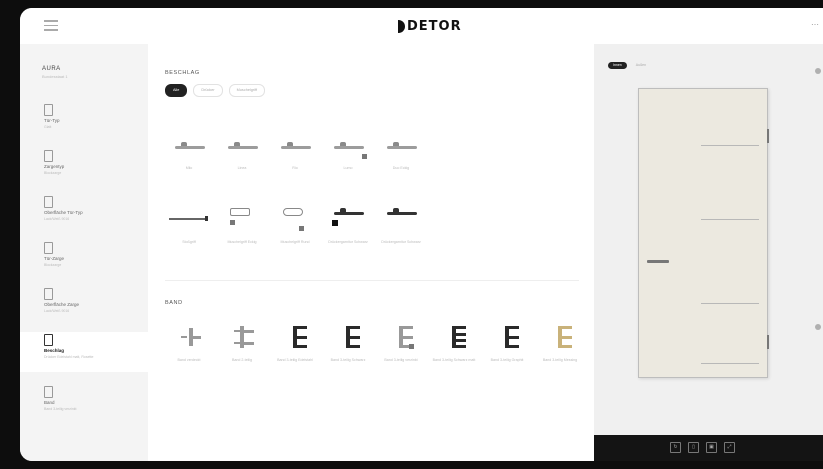 This screenshot has height=469, width=823. Describe the element at coordinates (295, 168) in the screenshot. I see `tile-caption: Rio` at that location.